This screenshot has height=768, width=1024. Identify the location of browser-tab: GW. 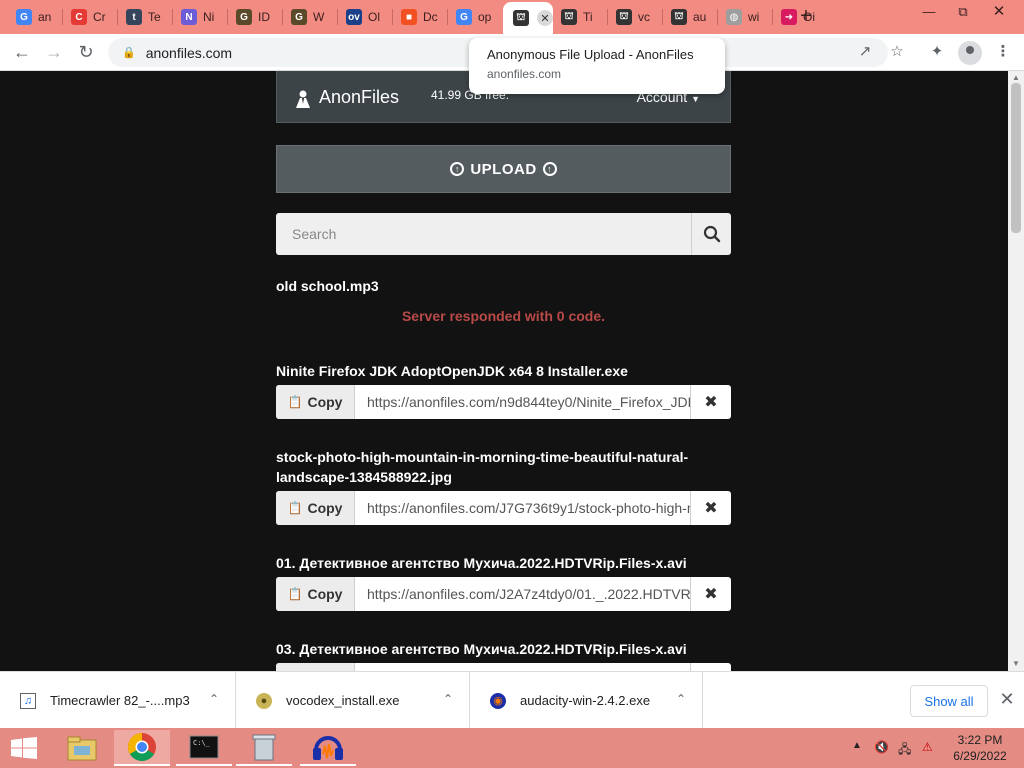
(310, 17).